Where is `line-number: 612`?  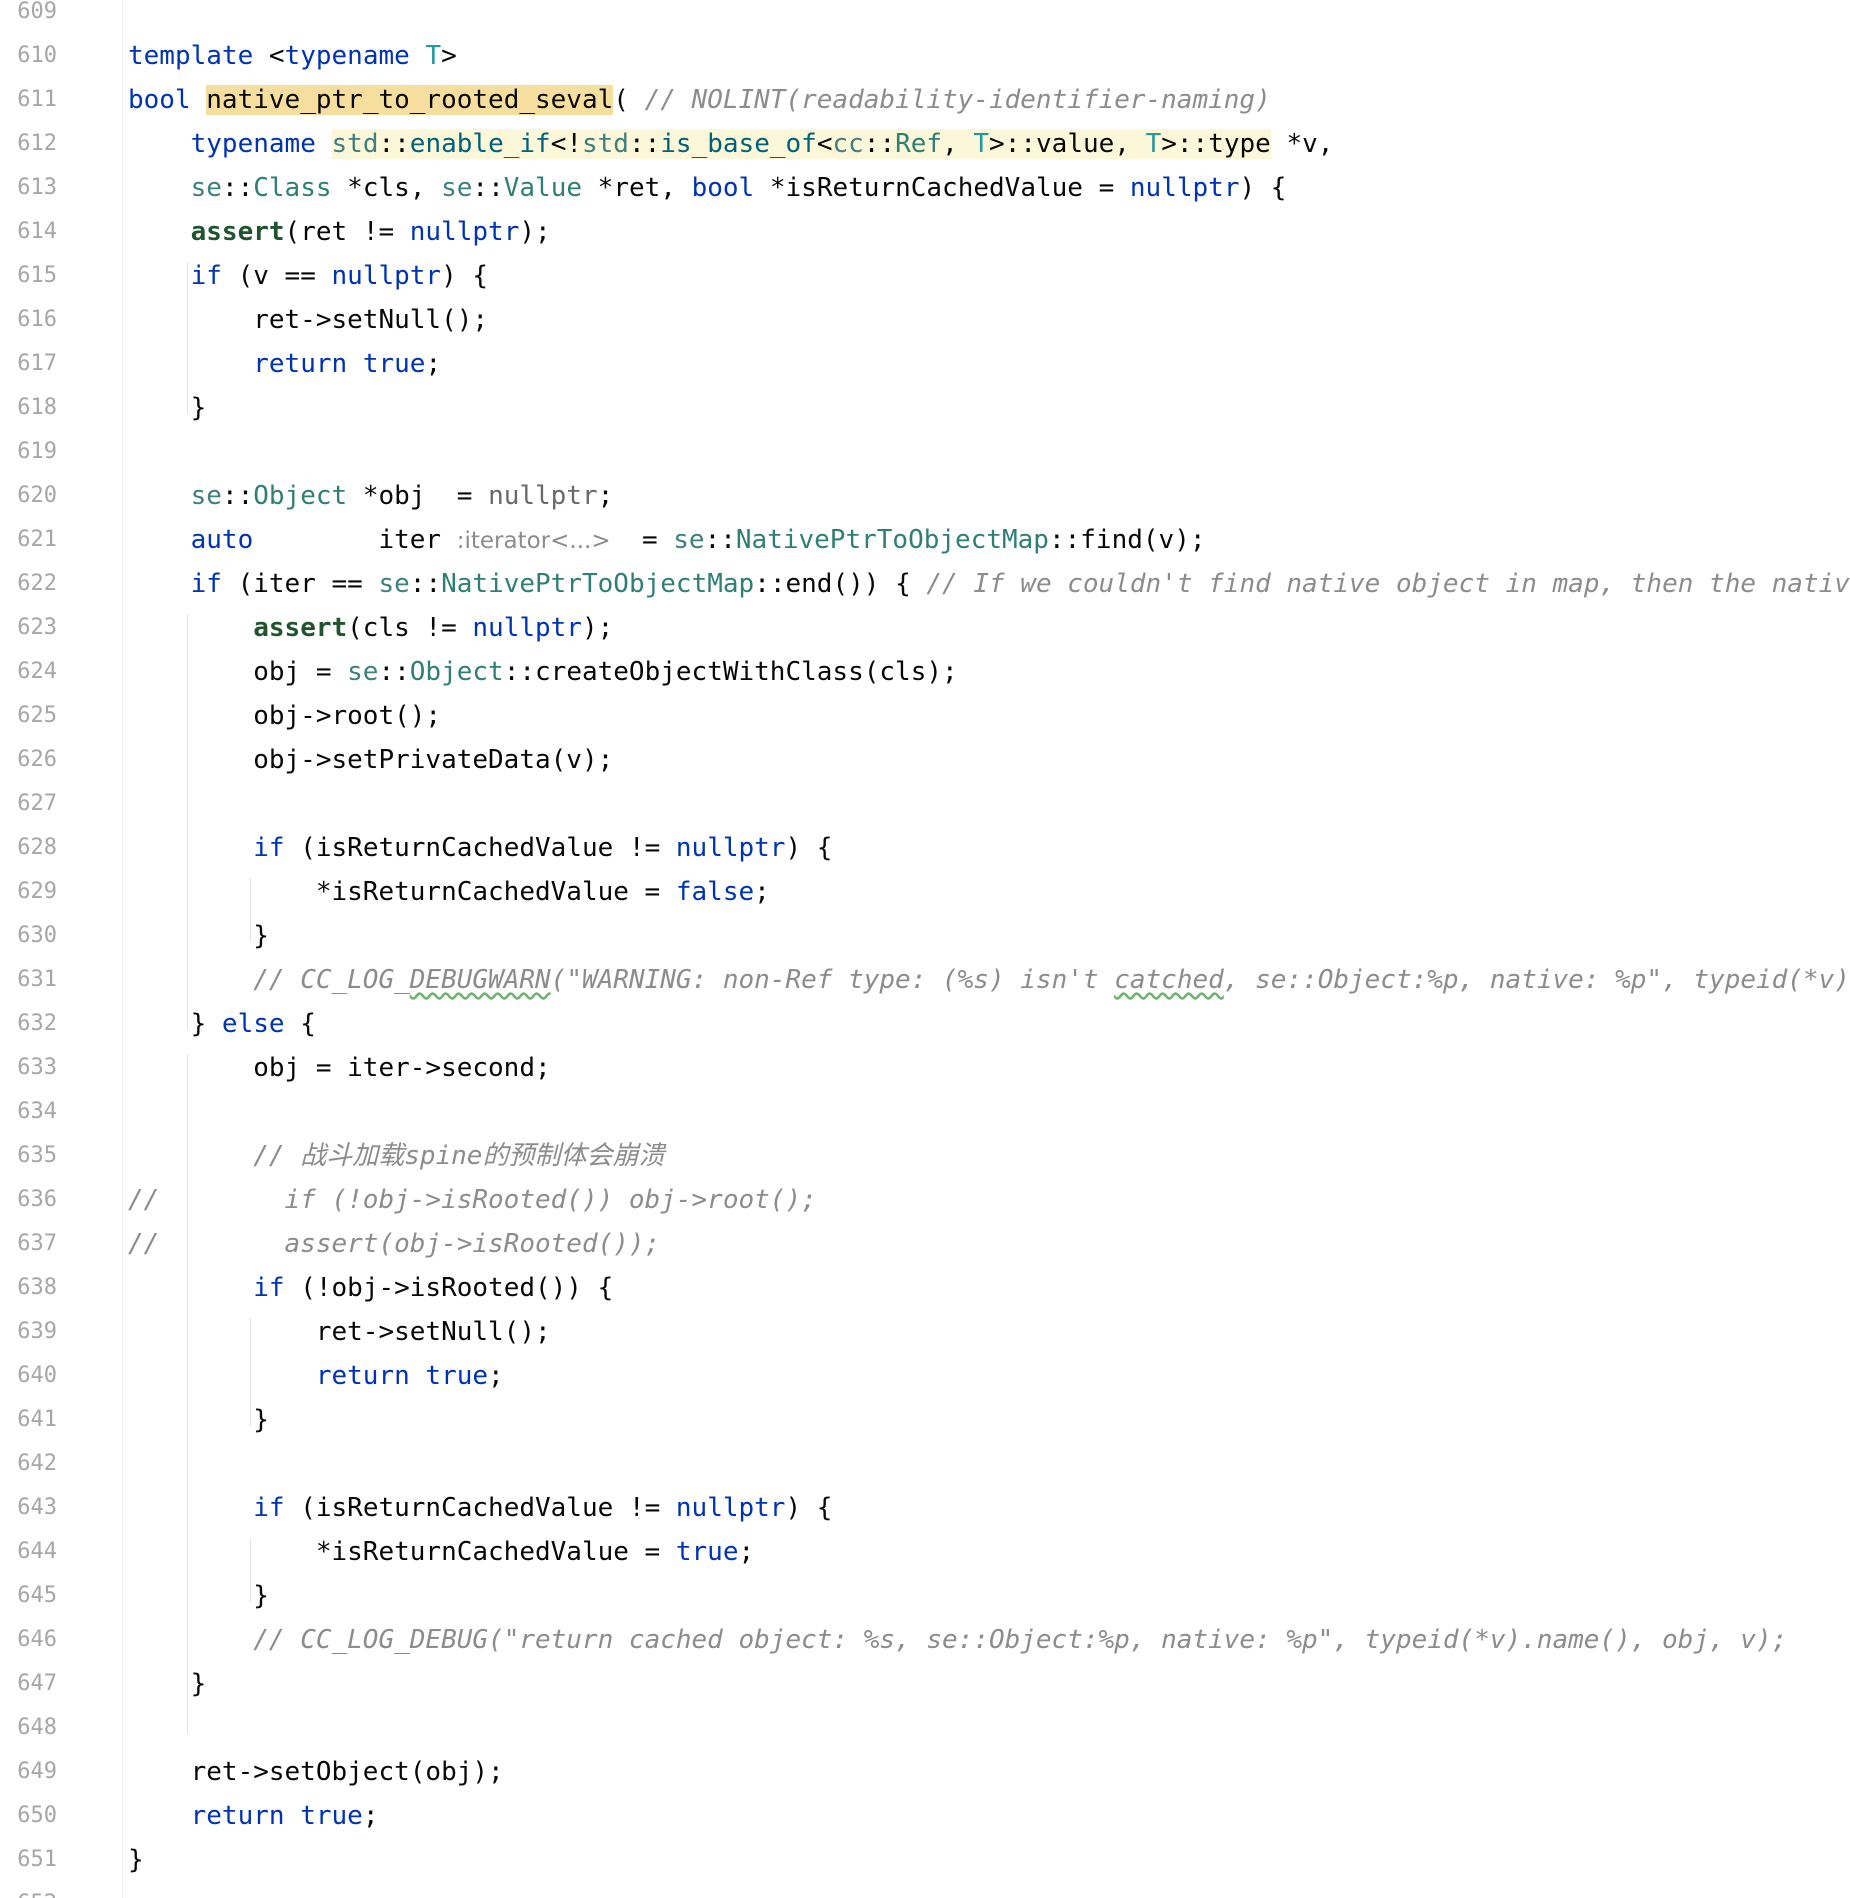 line-number: 612 is located at coordinates (37, 143).